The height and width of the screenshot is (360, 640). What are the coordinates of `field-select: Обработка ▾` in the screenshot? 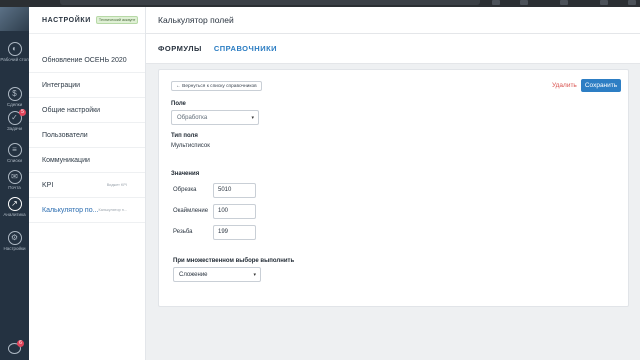 It's located at (215, 117).